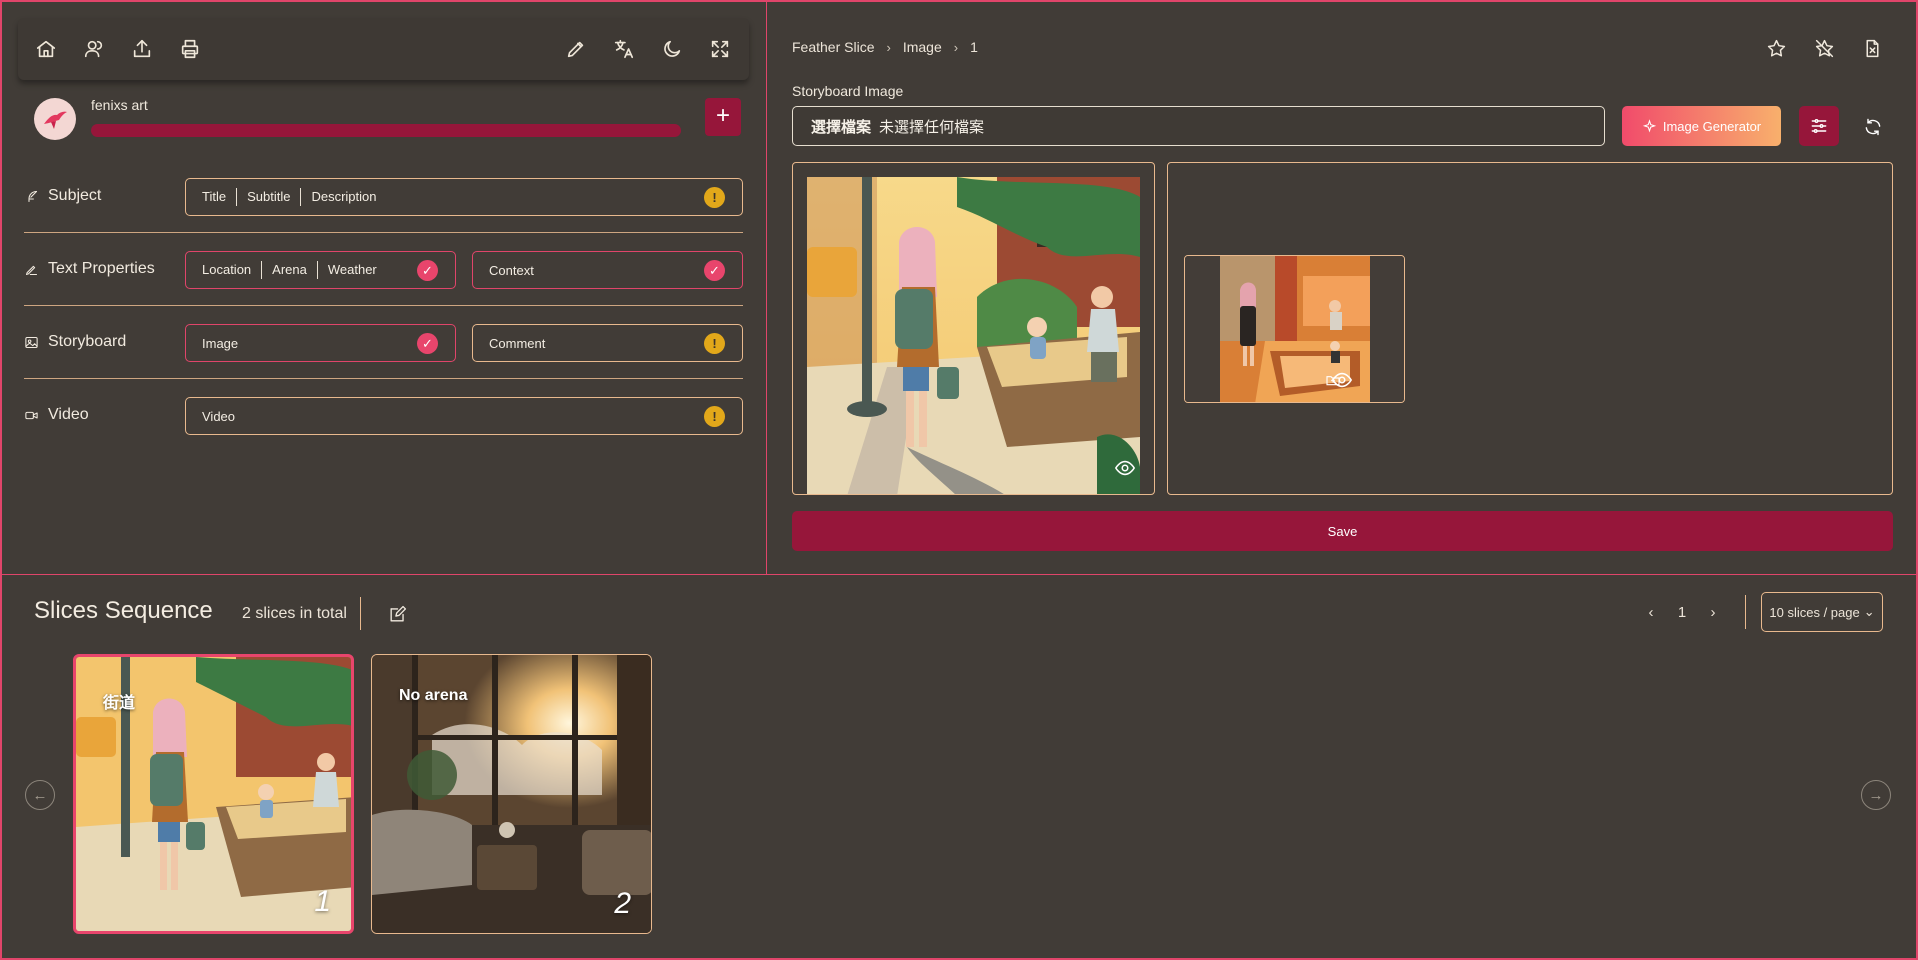  Describe the element at coordinates (974, 47) in the screenshot. I see `breadcrumb-item-current: 1` at that location.